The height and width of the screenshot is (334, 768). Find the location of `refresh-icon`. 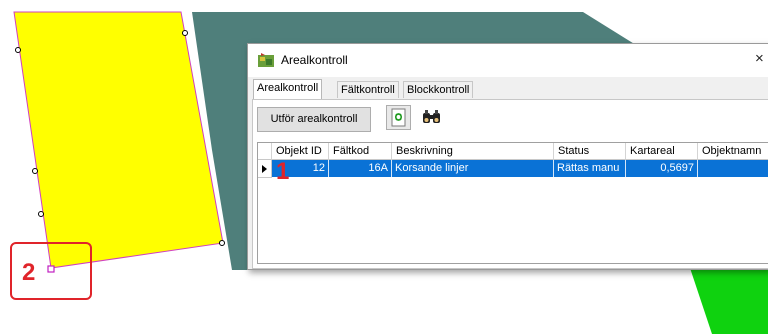

refresh-icon is located at coordinates (398, 117).